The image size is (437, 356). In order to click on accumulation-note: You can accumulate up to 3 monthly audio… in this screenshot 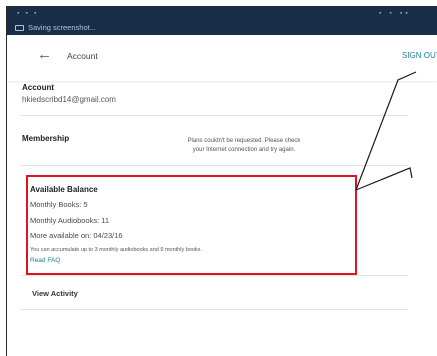, I will do `click(116, 250)`.